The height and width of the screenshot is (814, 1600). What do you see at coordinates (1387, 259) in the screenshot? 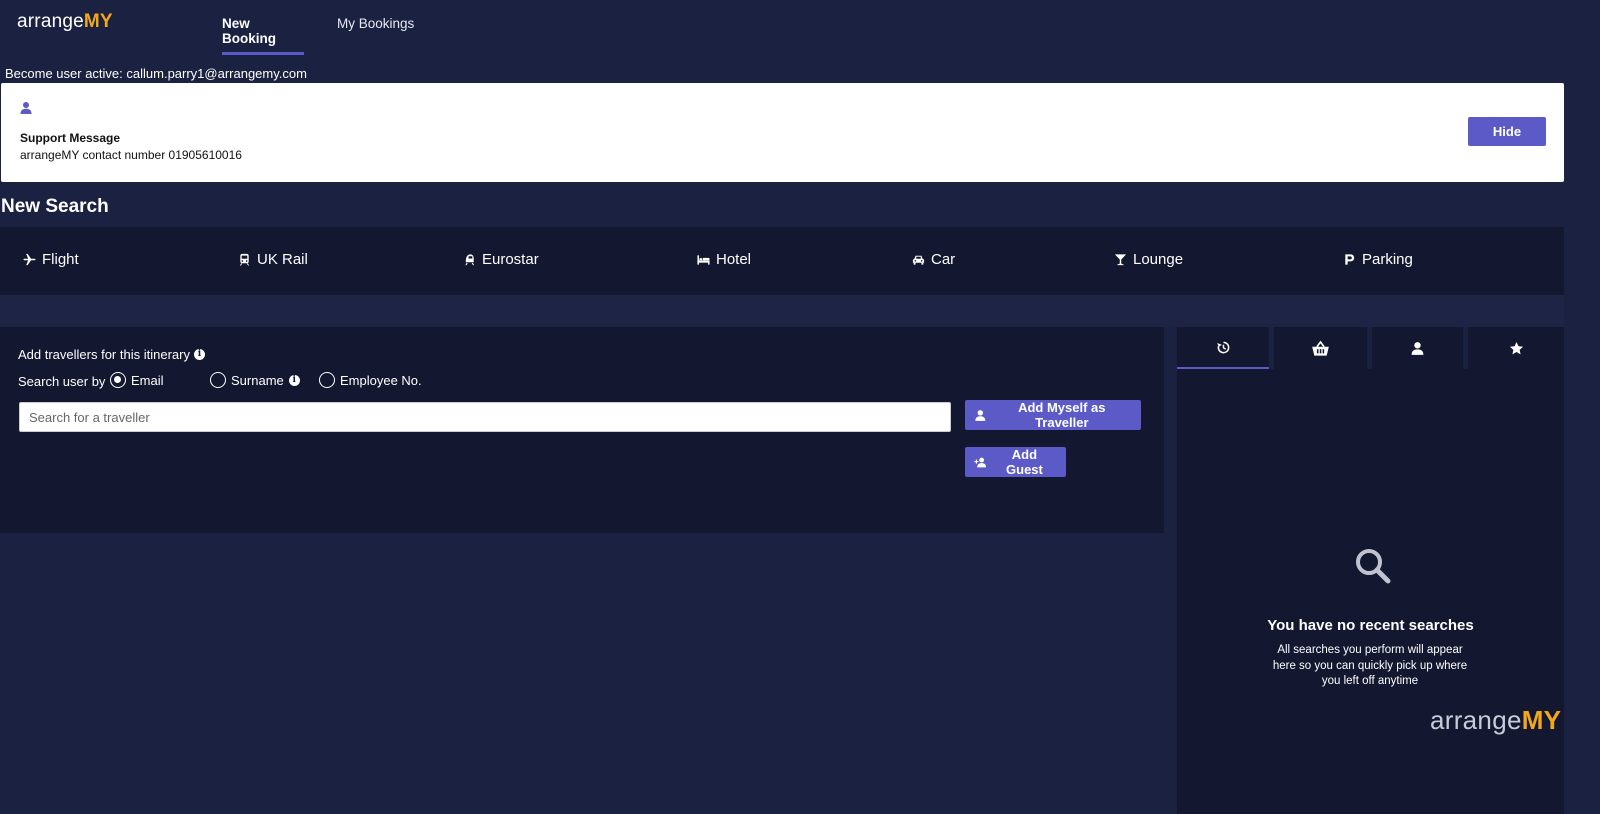
I see `product-label: Parking` at bounding box center [1387, 259].